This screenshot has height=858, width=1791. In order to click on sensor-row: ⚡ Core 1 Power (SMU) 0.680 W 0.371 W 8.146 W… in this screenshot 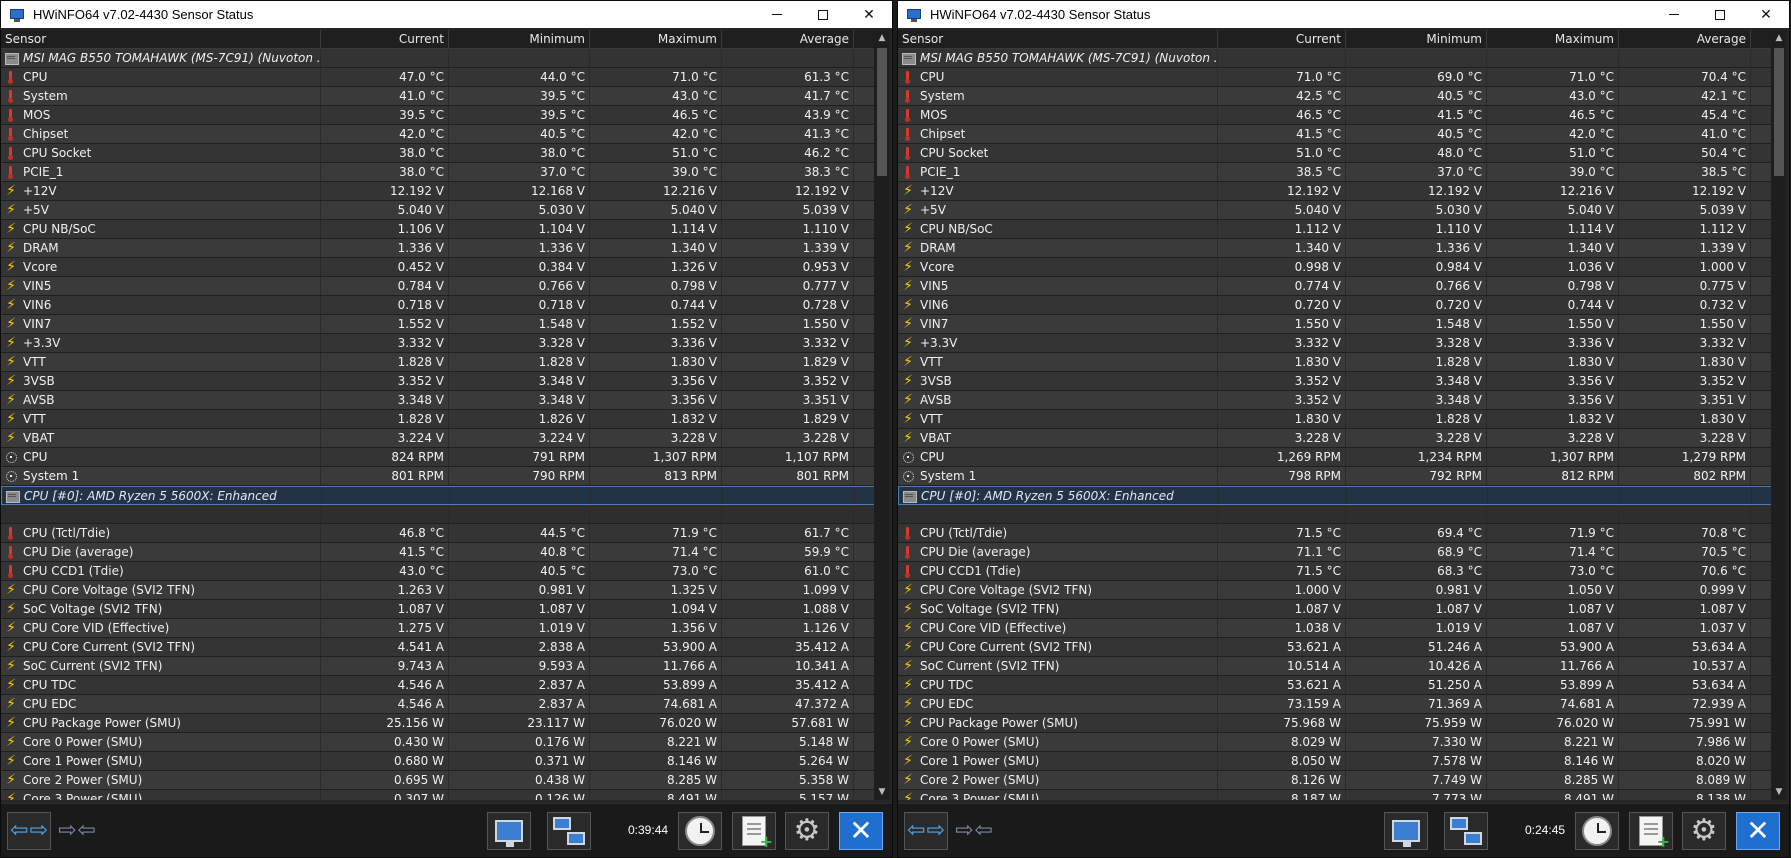, I will do `click(438, 761)`.